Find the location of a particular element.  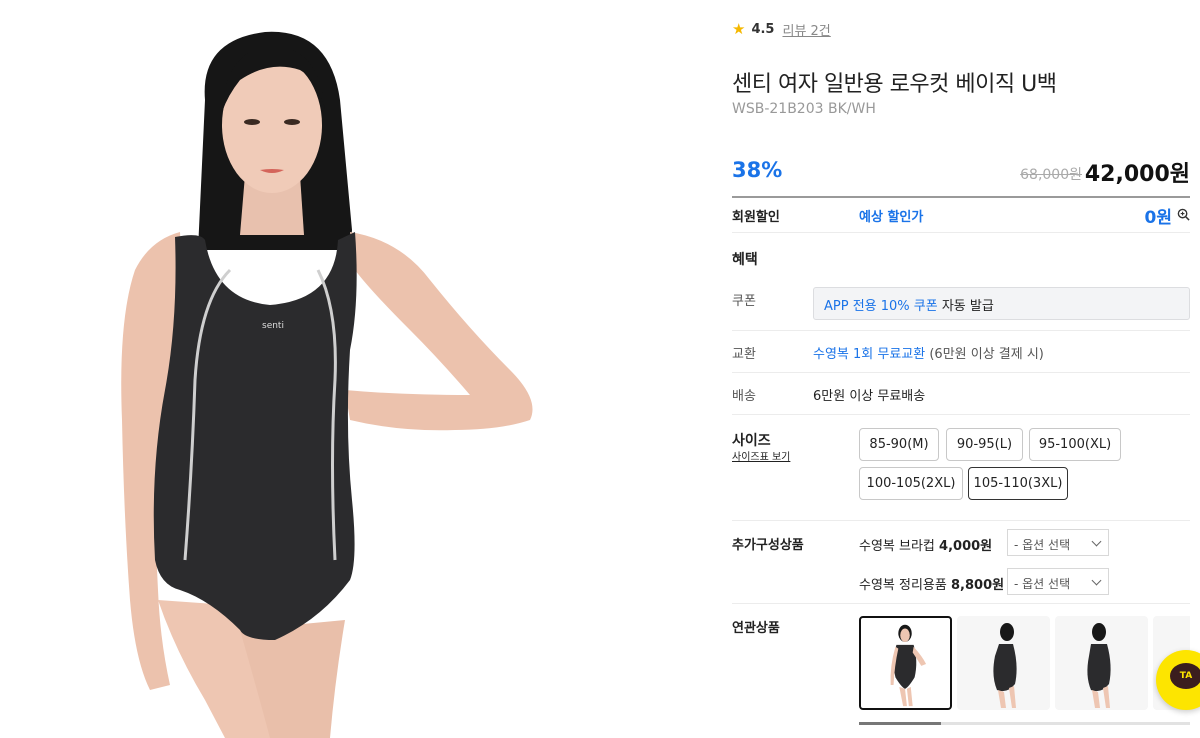

addon-name-text: 수영복 브라컵 is located at coordinates (897, 546).